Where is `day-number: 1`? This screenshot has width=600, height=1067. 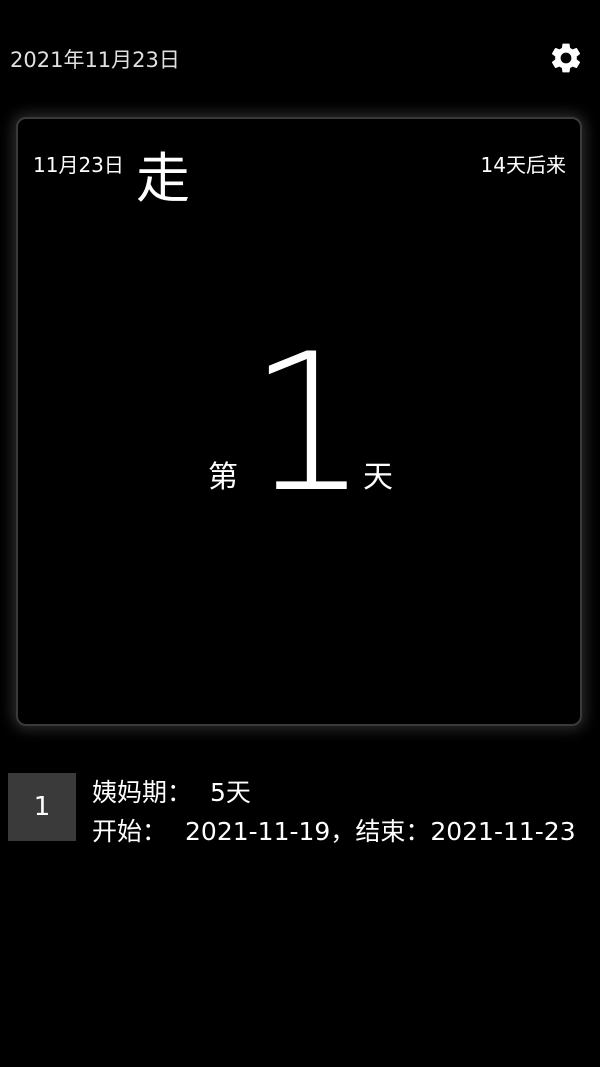 day-number: 1 is located at coordinates (308, 423).